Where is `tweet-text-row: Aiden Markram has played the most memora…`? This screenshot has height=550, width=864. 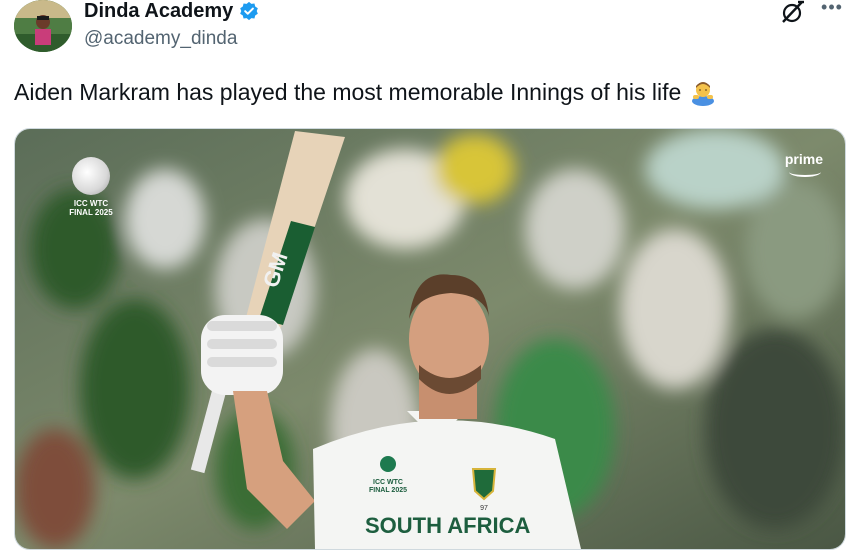
tweet-text-row: Aiden Markram has played the most memora… is located at coordinates (365, 92).